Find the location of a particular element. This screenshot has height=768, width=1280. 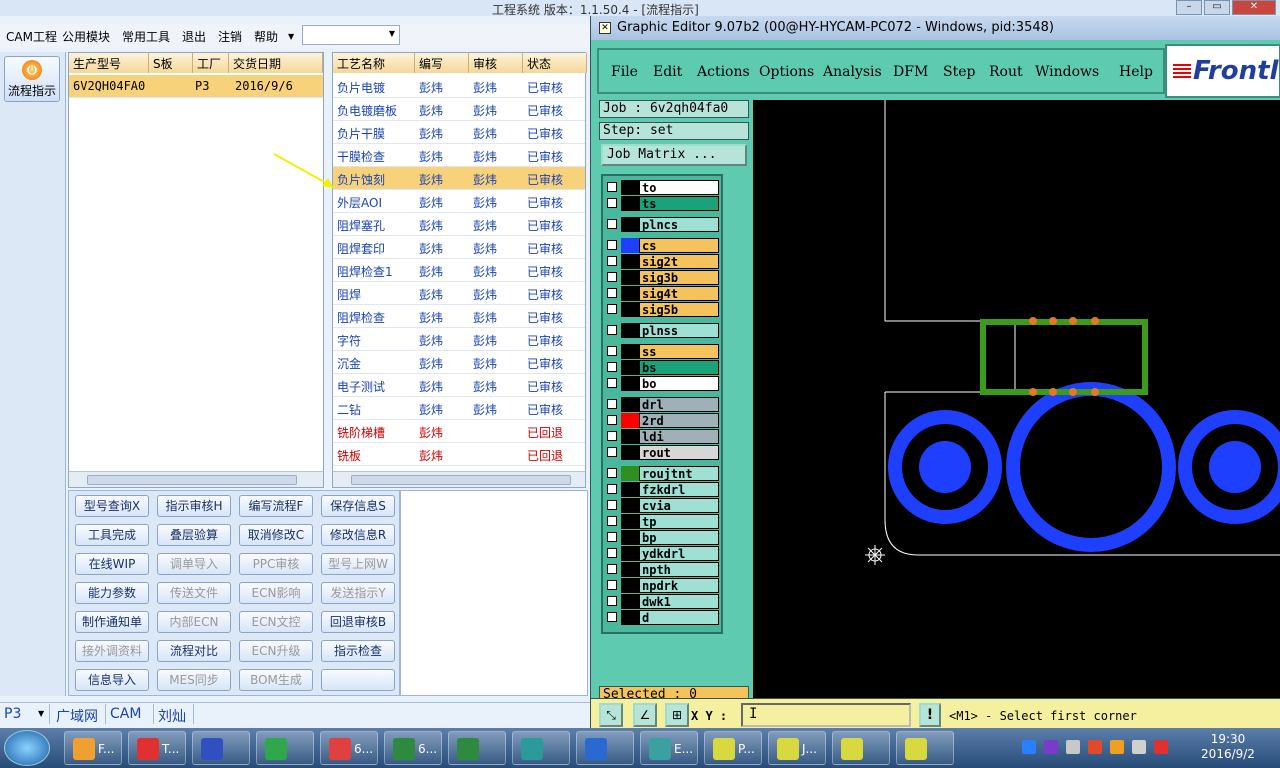

table-row: 阻焊检查 彭炜 彭炜 已审核 is located at coordinates (459, 316).